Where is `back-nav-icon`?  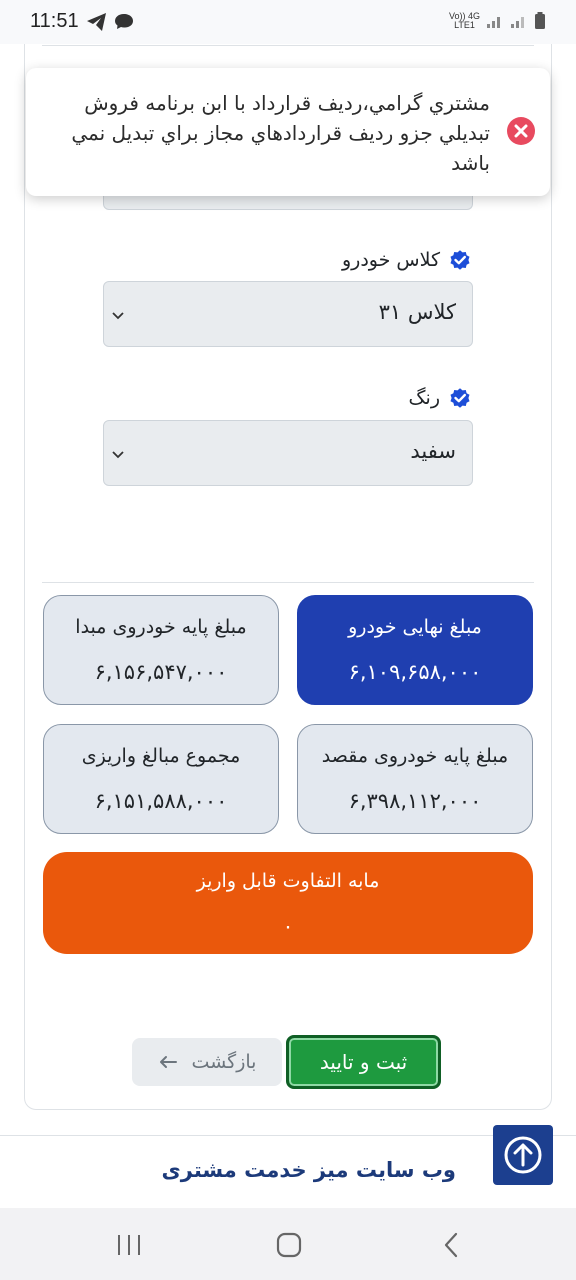 back-nav-icon is located at coordinates (451, 1245).